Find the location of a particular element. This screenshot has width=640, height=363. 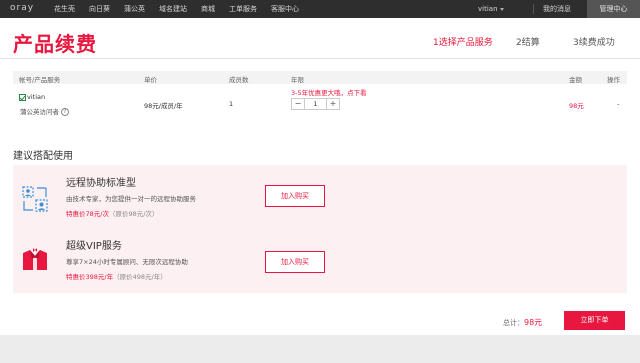

step-2: 2结算 is located at coordinates (528, 43).